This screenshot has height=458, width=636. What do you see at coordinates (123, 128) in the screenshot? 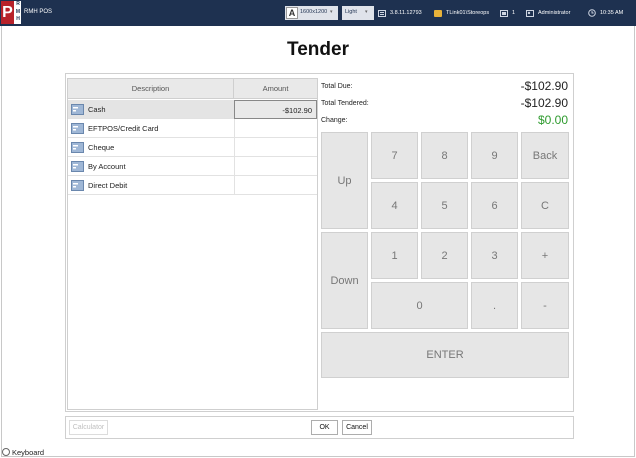
I see `tender-description: EFTPOS/Credit Card` at bounding box center [123, 128].